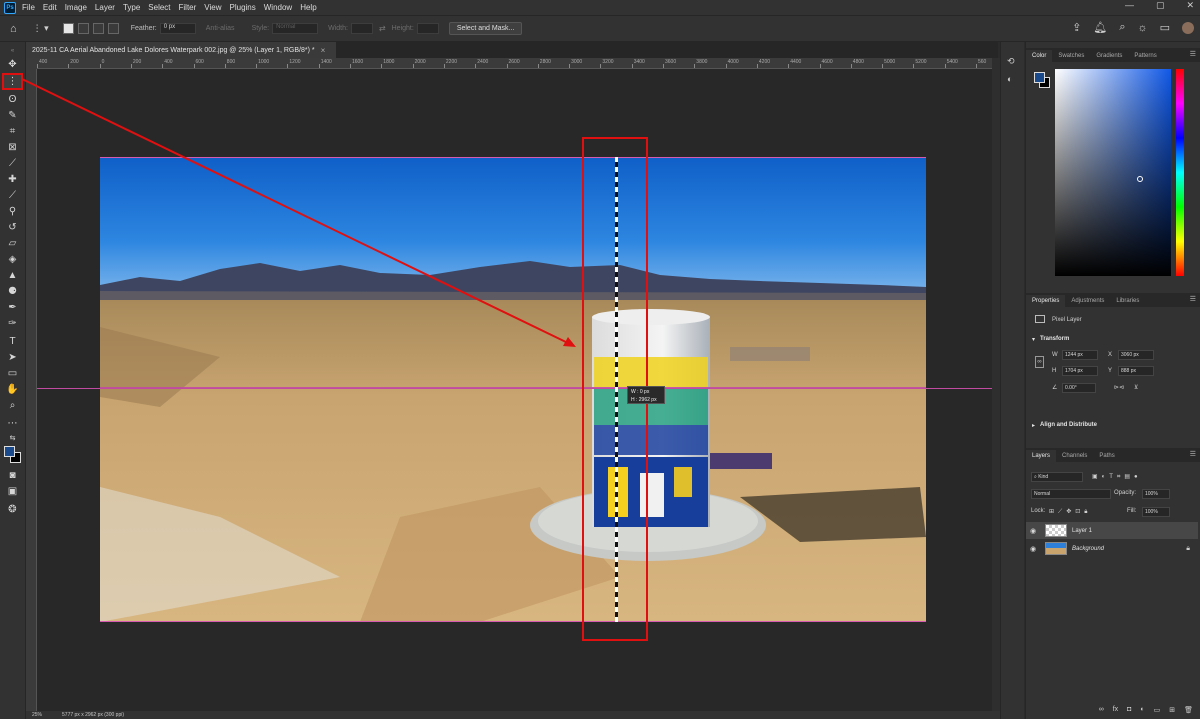 This screenshot has height=719, width=1200. What do you see at coordinates (12, 163) in the screenshot?
I see `eyedropper-tool-icon: ⟋` at bounding box center [12, 163].